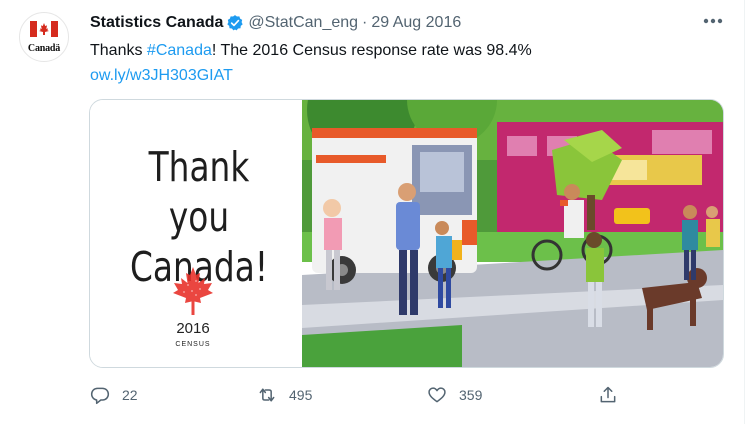 Image resolution: width=754 pixels, height=424 pixels. What do you see at coordinates (130, 395) in the screenshot?
I see `reply-count: 22` at bounding box center [130, 395].